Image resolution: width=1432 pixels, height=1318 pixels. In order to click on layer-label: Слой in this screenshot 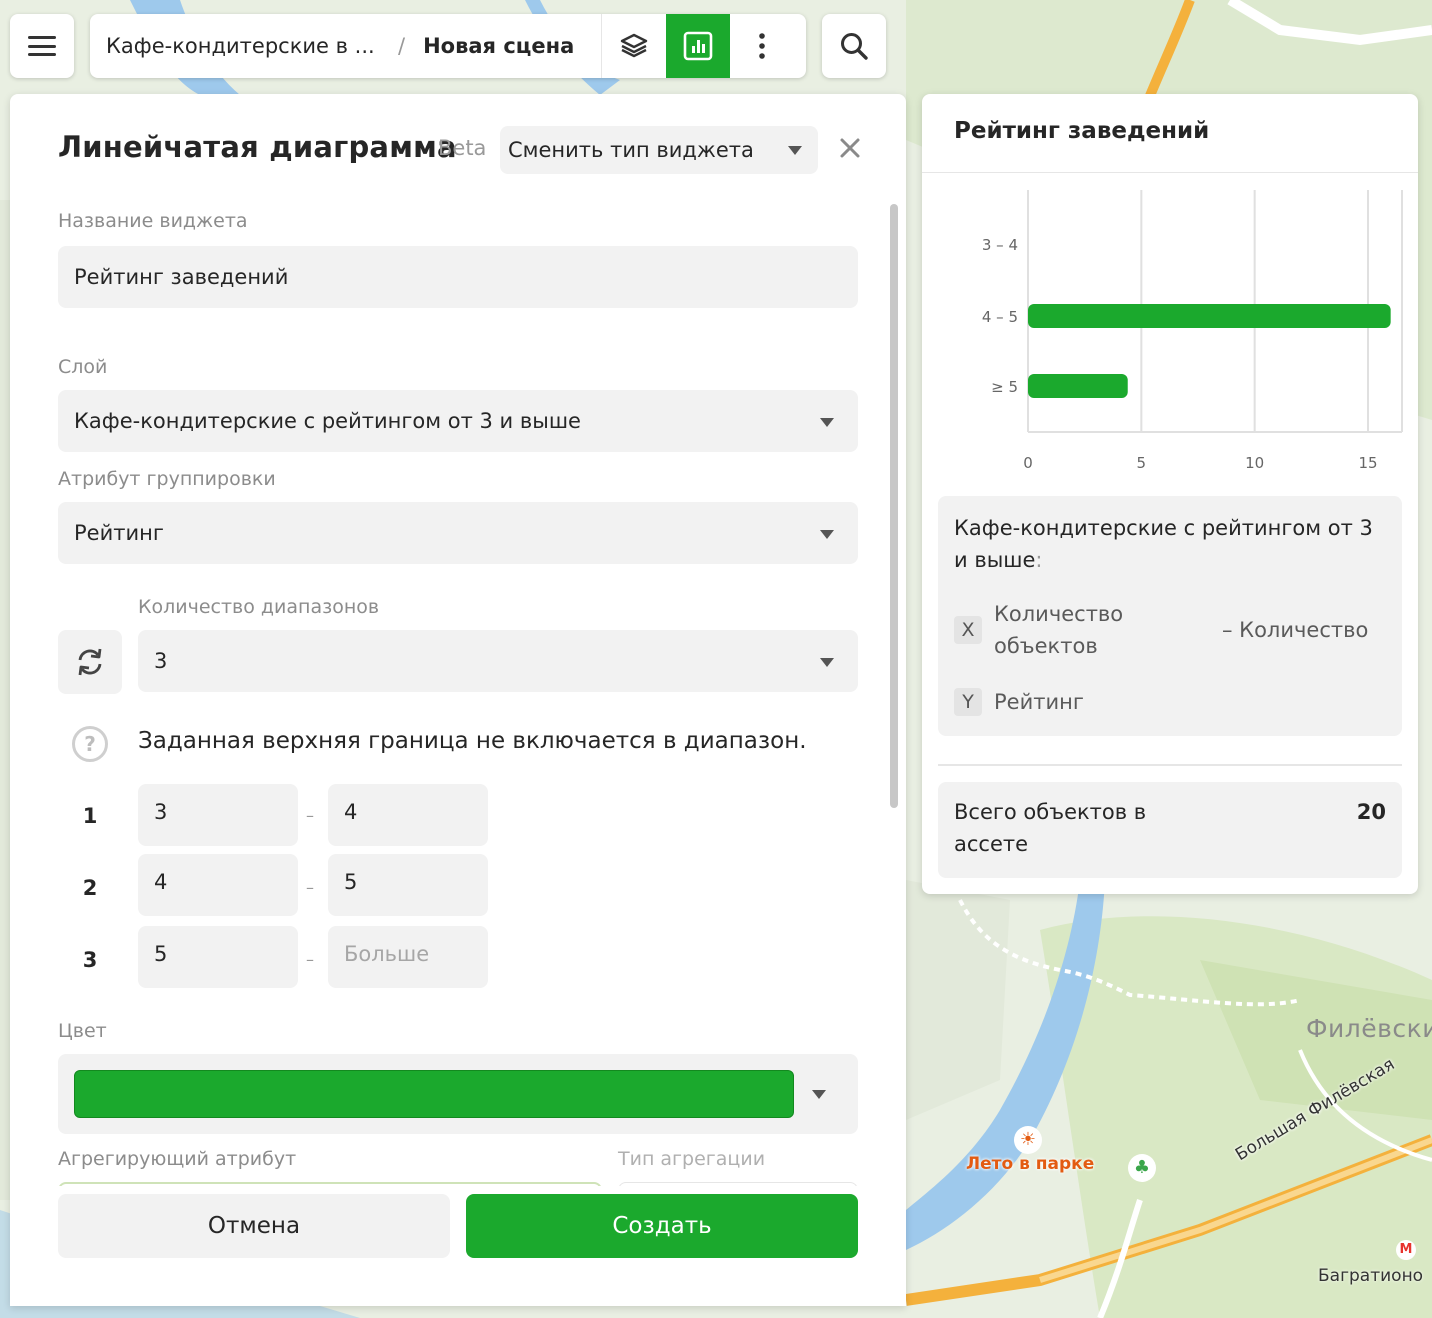, I will do `click(83, 367)`.